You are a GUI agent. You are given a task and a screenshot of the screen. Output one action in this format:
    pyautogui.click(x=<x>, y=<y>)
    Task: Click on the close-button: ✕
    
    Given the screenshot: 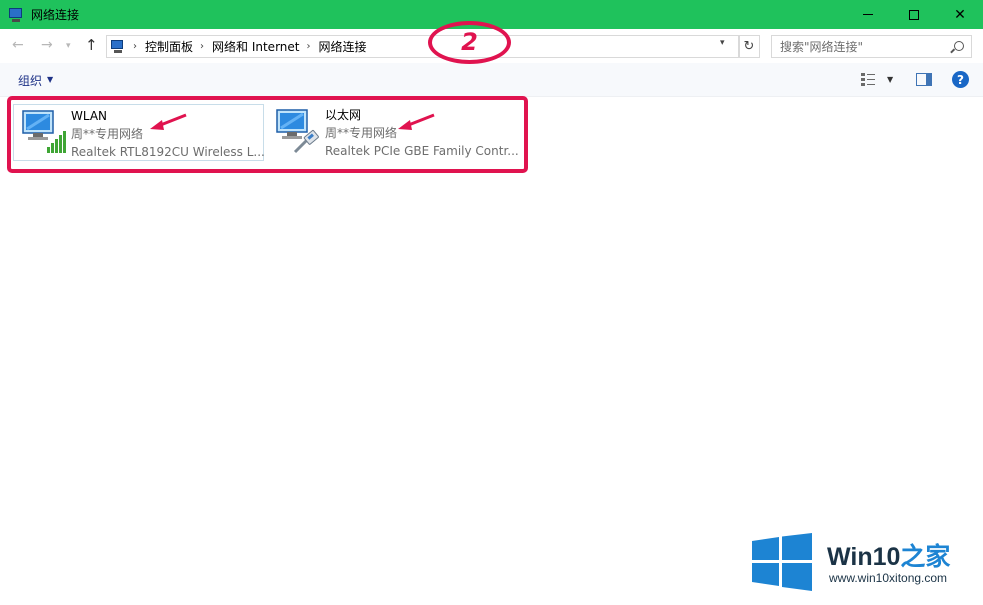 What is the action you would take?
    pyautogui.click(x=960, y=14)
    